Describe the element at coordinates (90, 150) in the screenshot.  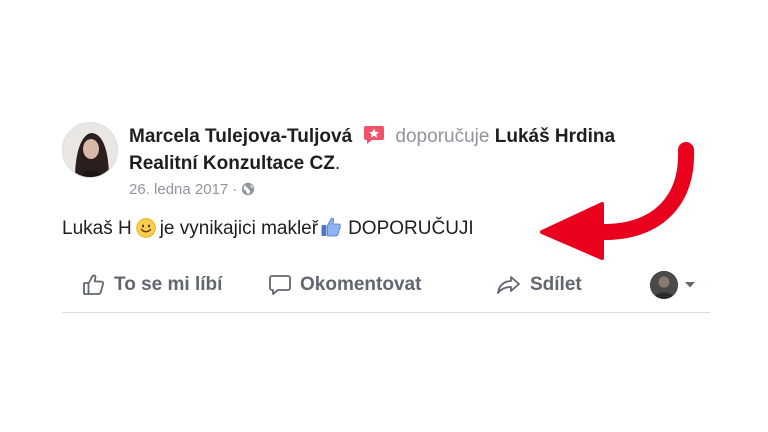
I see `author-avatar` at that location.